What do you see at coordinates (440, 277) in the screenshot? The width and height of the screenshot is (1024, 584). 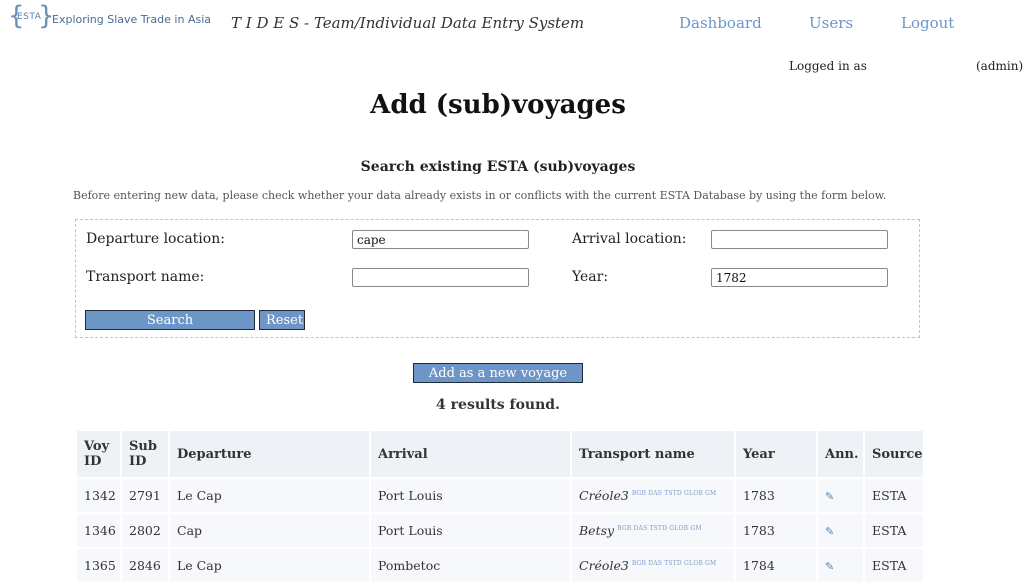 I see `transport-name-input` at bounding box center [440, 277].